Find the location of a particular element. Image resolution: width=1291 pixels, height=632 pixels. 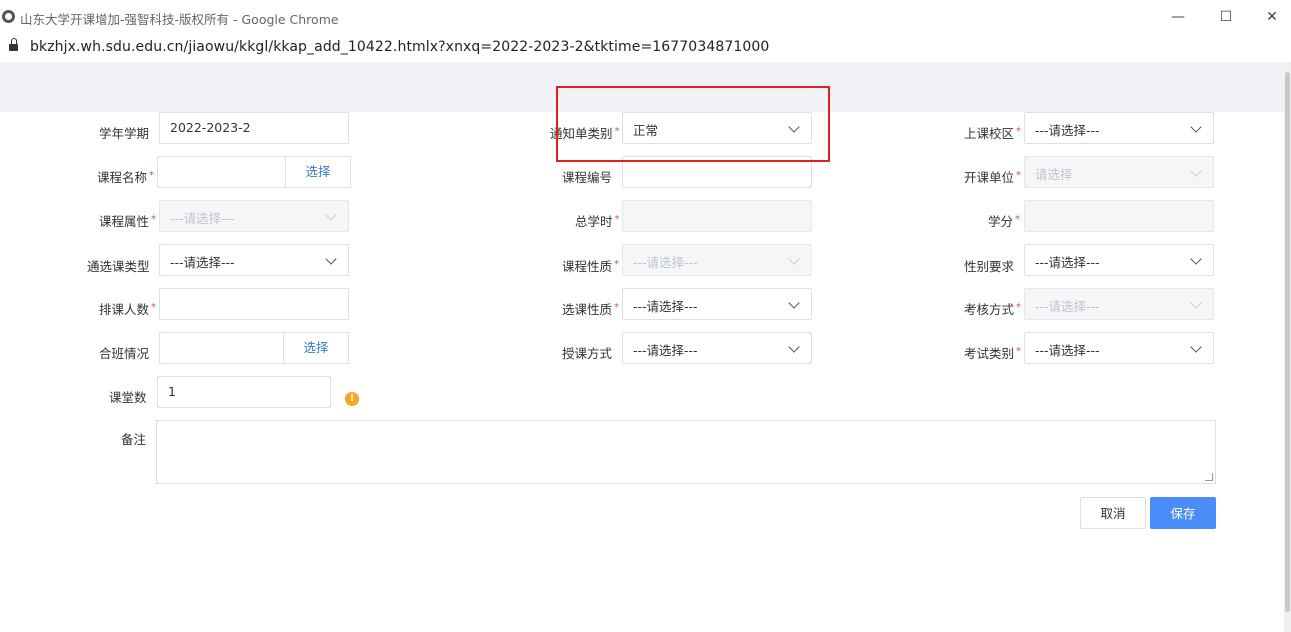

label-remarks: 备注 is located at coordinates (134, 439).